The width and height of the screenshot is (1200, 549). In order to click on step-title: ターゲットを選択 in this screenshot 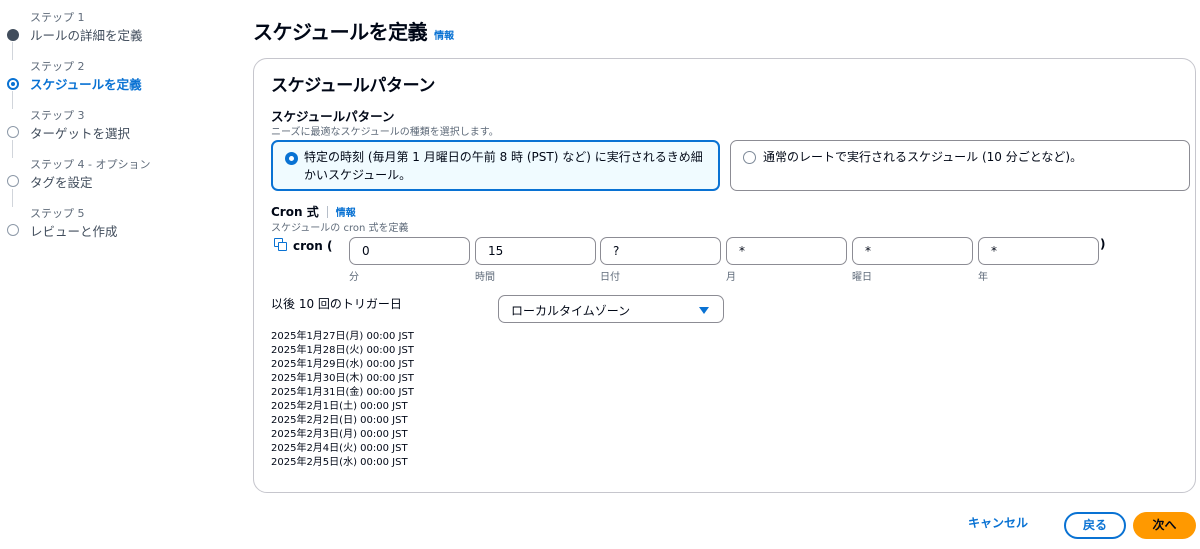, I will do `click(80, 133)`.